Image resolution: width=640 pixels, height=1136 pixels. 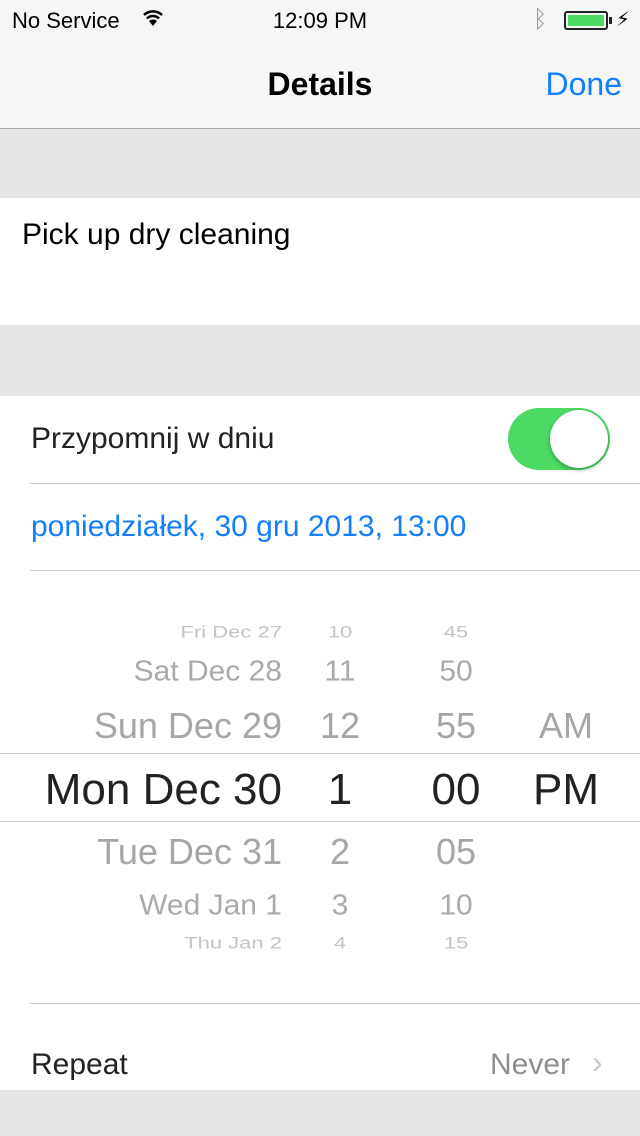 What do you see at coordinates (248, 527) in the screenshot?
I see `reminder-date: poniedziałek, 30 gru 2013, 13:00` at bounding box center [248, 527].